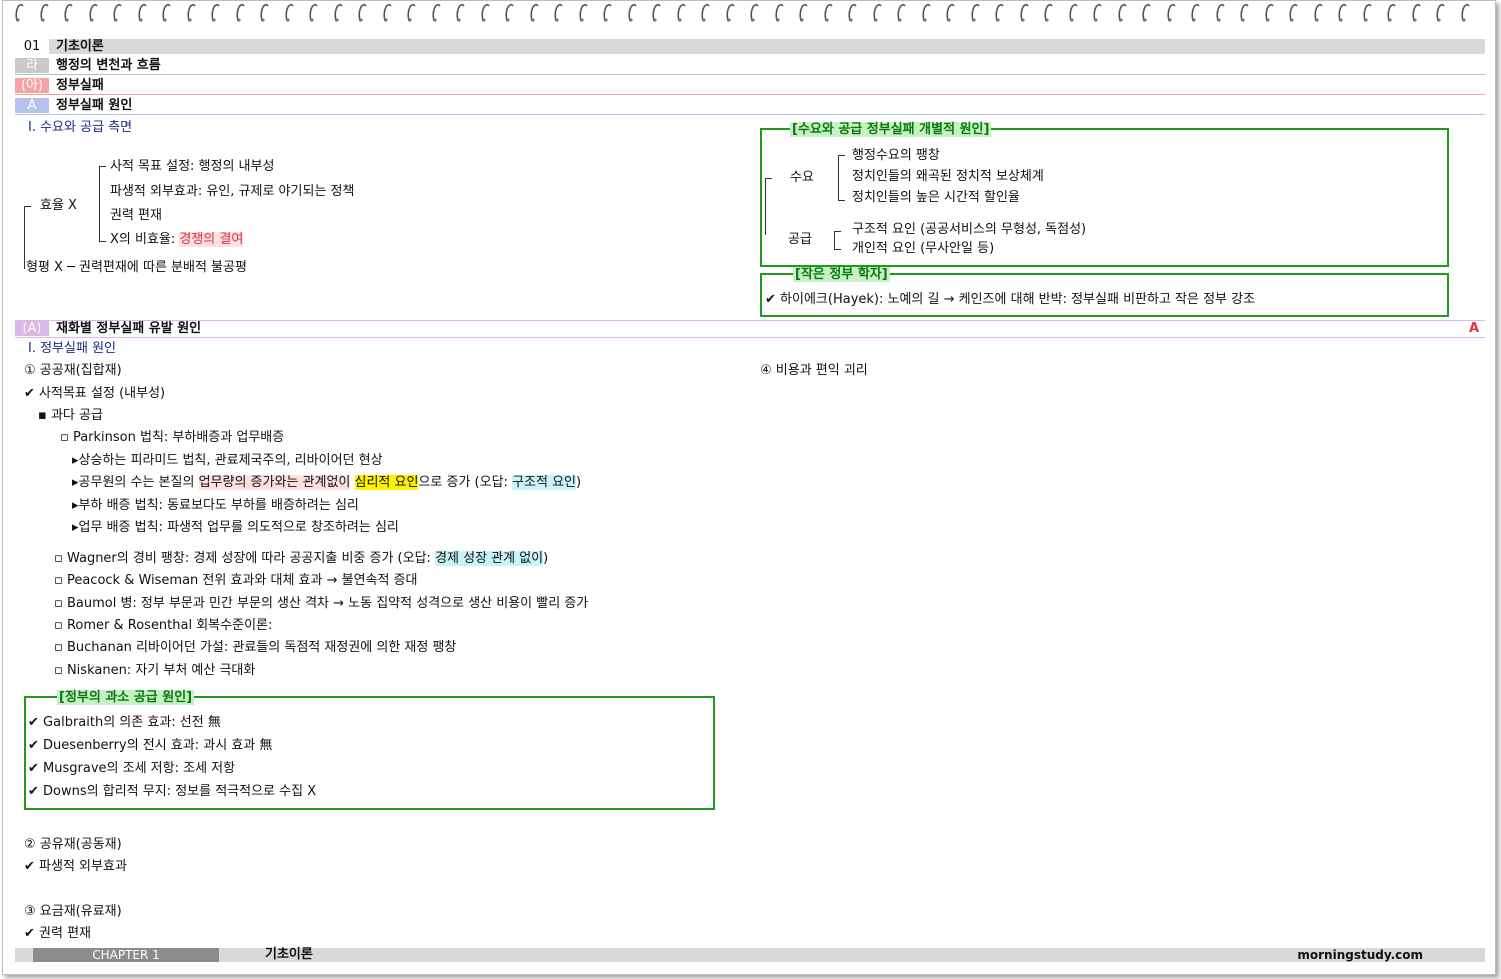 The height and width of the screenshot is (979, 1501). I want to click on footer-title: 기초이론, so click(289, 954).